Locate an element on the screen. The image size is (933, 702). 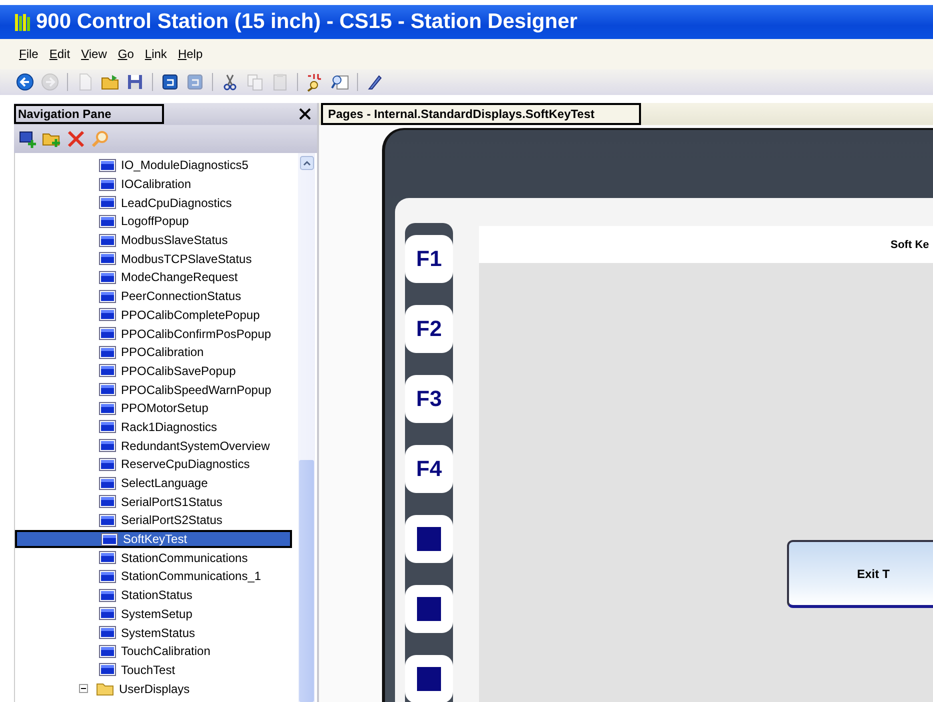
tree-item: SerialPortS2Status is located at coordinates (171, 520).